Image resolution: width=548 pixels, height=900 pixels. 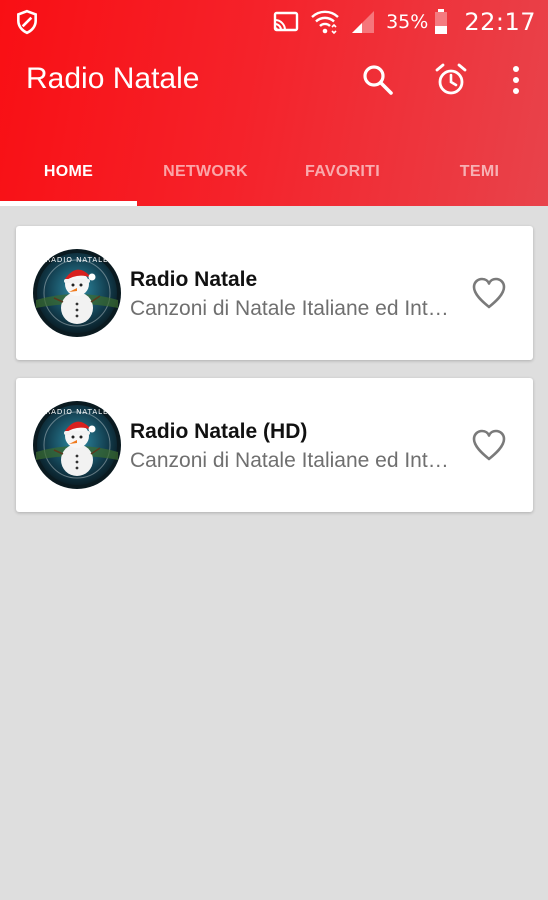 I want to click on shield-icon, so click(x=27, y=22).